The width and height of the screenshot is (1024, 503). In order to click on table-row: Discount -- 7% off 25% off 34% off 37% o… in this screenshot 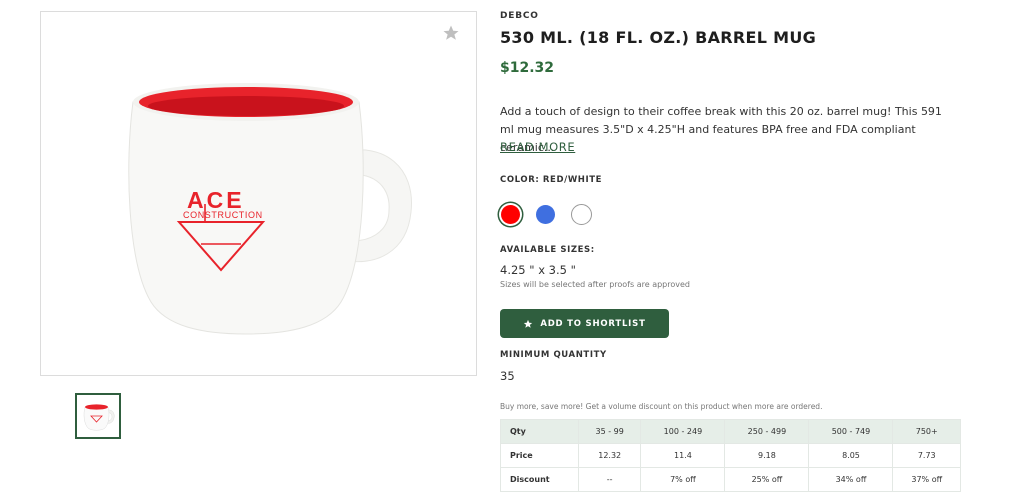, I will do `click(730, 479)`.